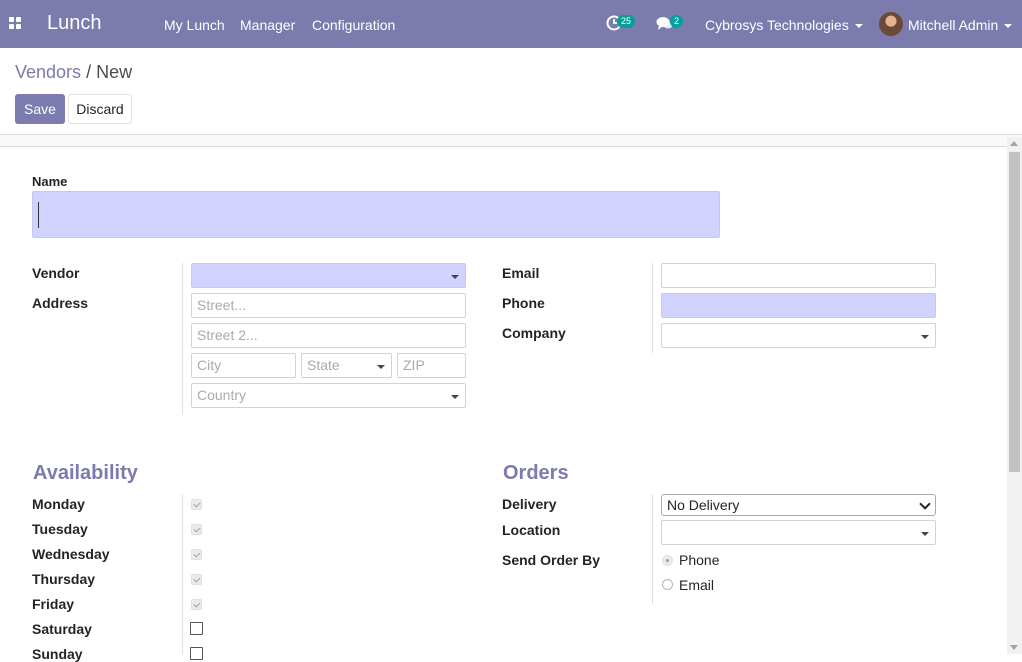  Describe the element at coordinates (798, 305) in the screenshot. I see `phone-input` at that location.